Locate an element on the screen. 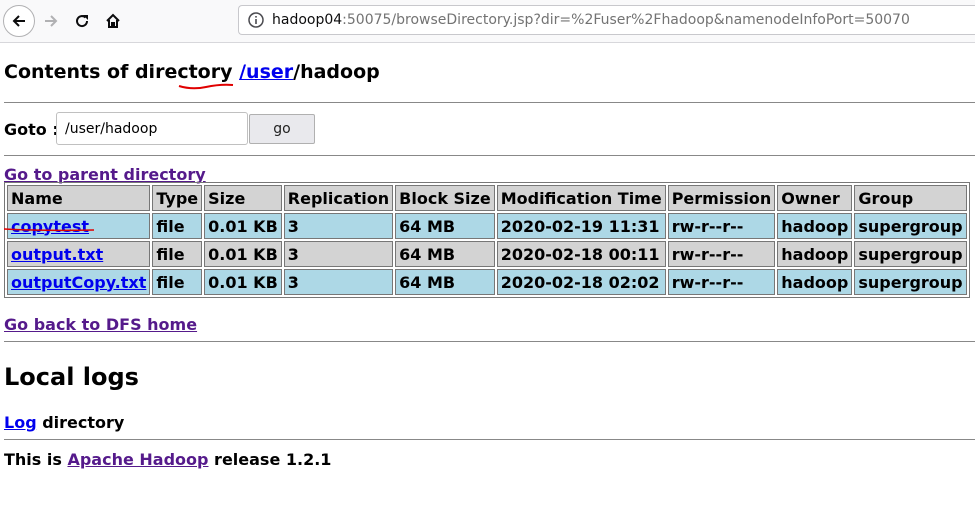 The image size is (975, 530). cell-modification-time: 2020-02-18 00:11 is located at coordinates (581, 254).